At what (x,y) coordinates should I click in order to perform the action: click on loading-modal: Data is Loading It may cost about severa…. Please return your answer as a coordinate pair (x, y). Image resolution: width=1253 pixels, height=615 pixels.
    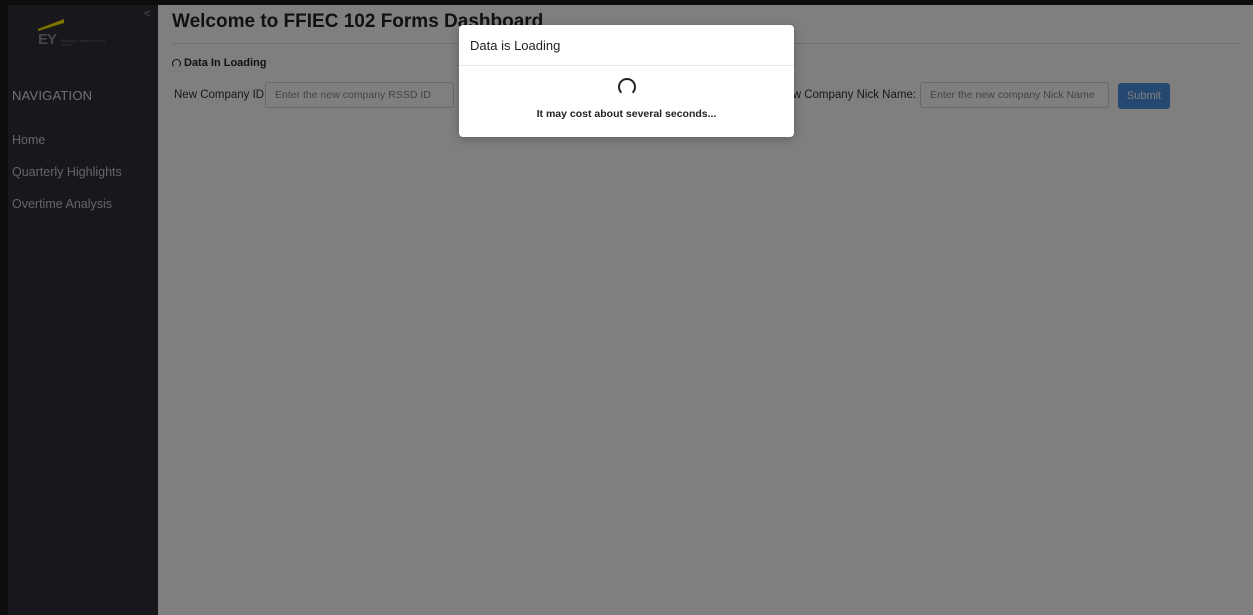
    Looking at the image, I should click on (626, 81).